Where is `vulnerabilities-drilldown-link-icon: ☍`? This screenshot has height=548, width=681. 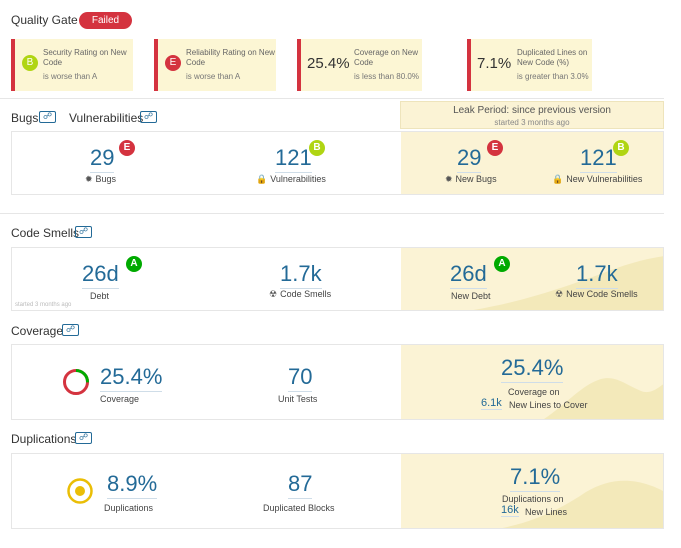 vulnerabilities-drilldown-link-icon: ☍ is located at coordinates (148, 117).